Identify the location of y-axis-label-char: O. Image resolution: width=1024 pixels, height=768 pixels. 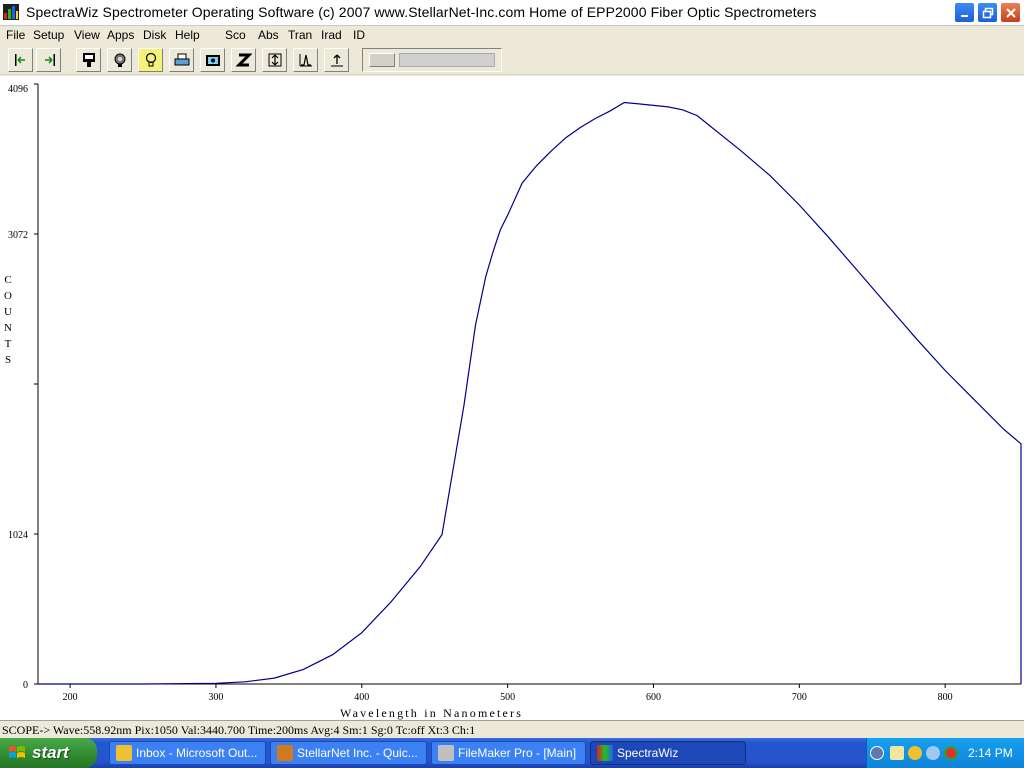
(8, 296).